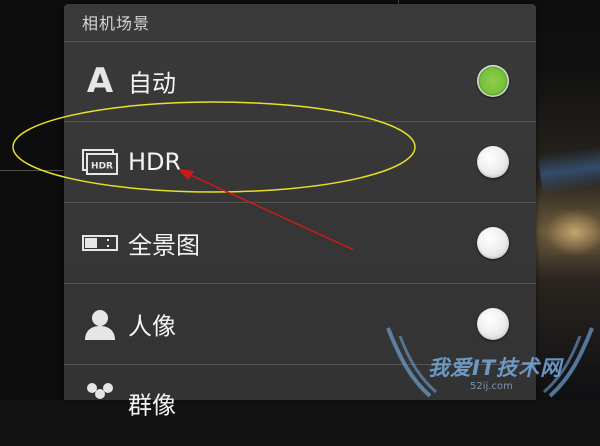 The height and width of the screenshot is (446, 600). What do you see at coordinates (493, 81) in the screenshot?
I see `scene-radio-auto` at bounding box center [493, 81].